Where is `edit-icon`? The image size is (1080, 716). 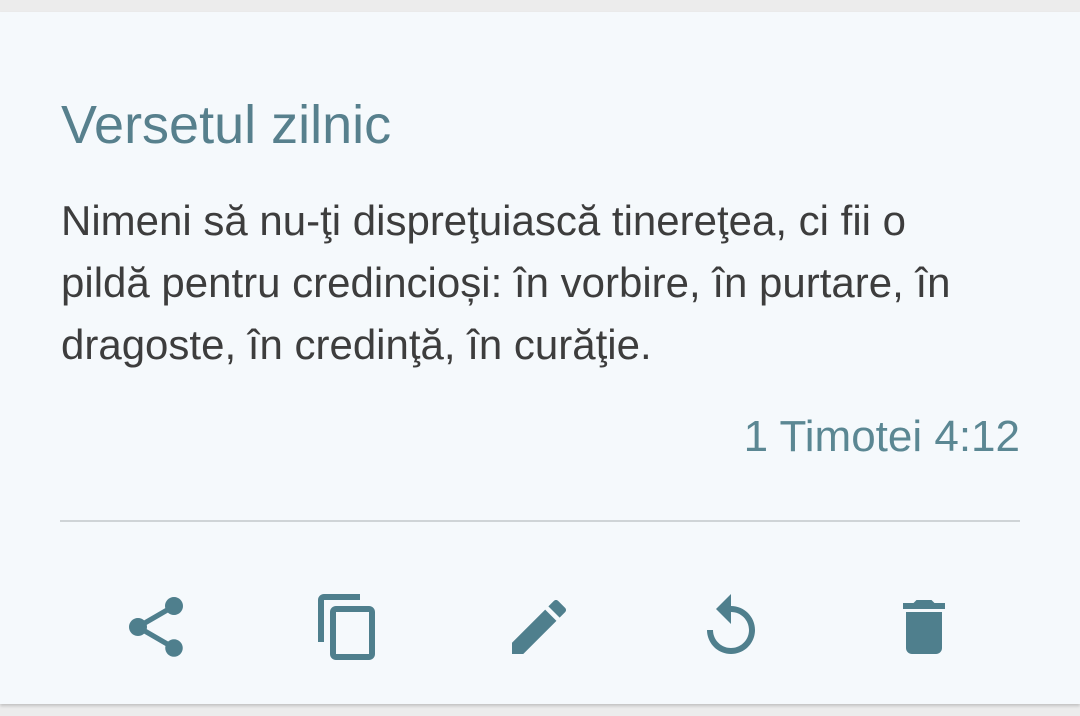
edit-icon is located at coordinates (539, 626).